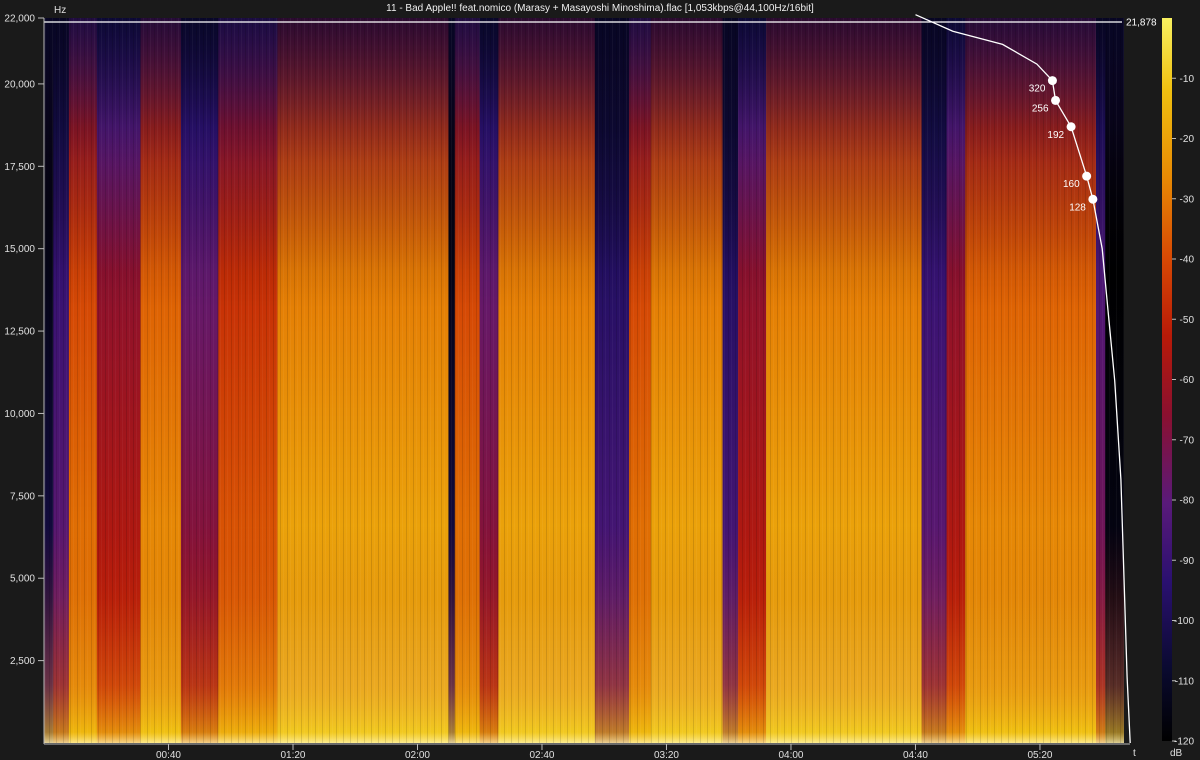 Image resolution: width=1200 pixels, height=760 pixels. Describe the element at coordinates (666, 755) in the screenshot. I see `x-tick-label: 03:20` at that location.